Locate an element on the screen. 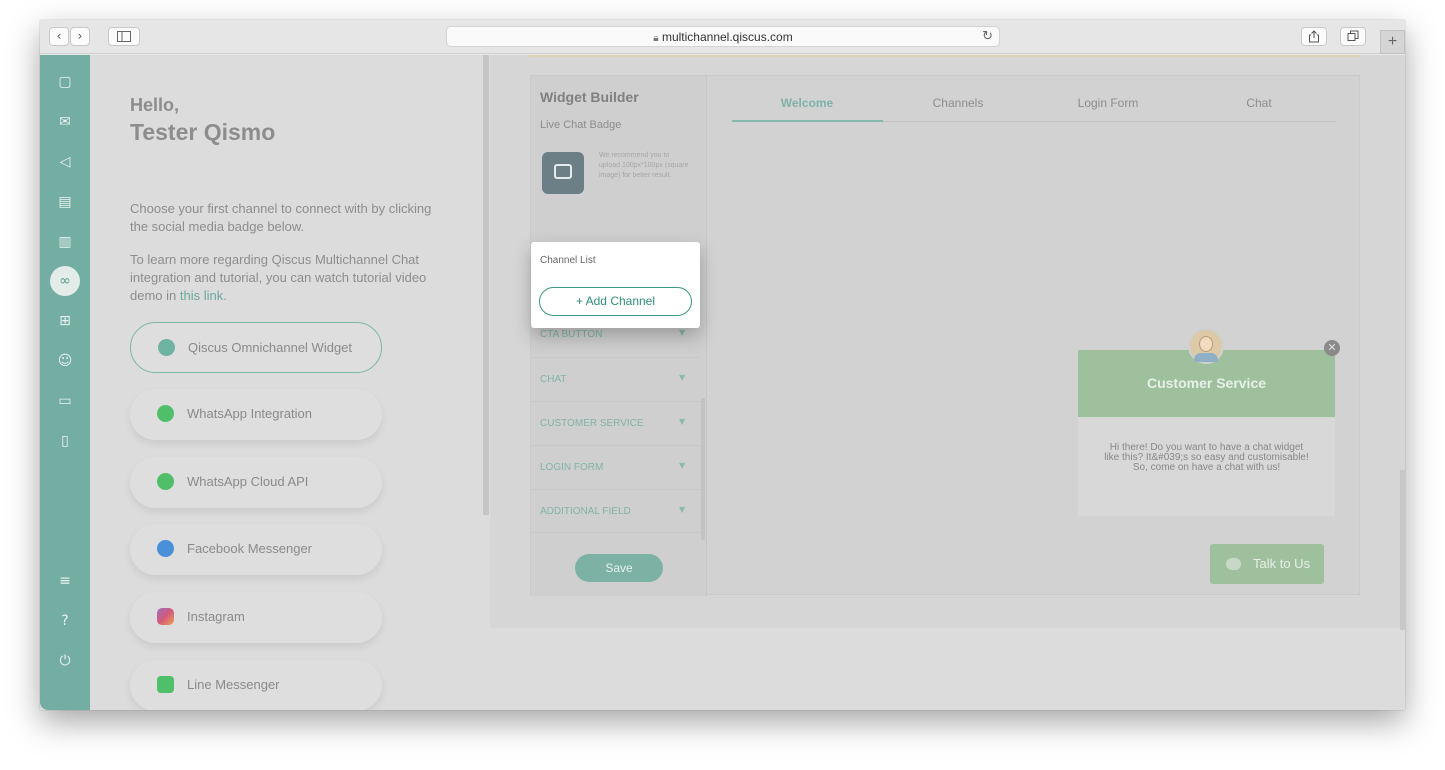 The width and height of the screenshot is (1445, 770). ticket-icon: ▭ is located at coordinates (65, 401).